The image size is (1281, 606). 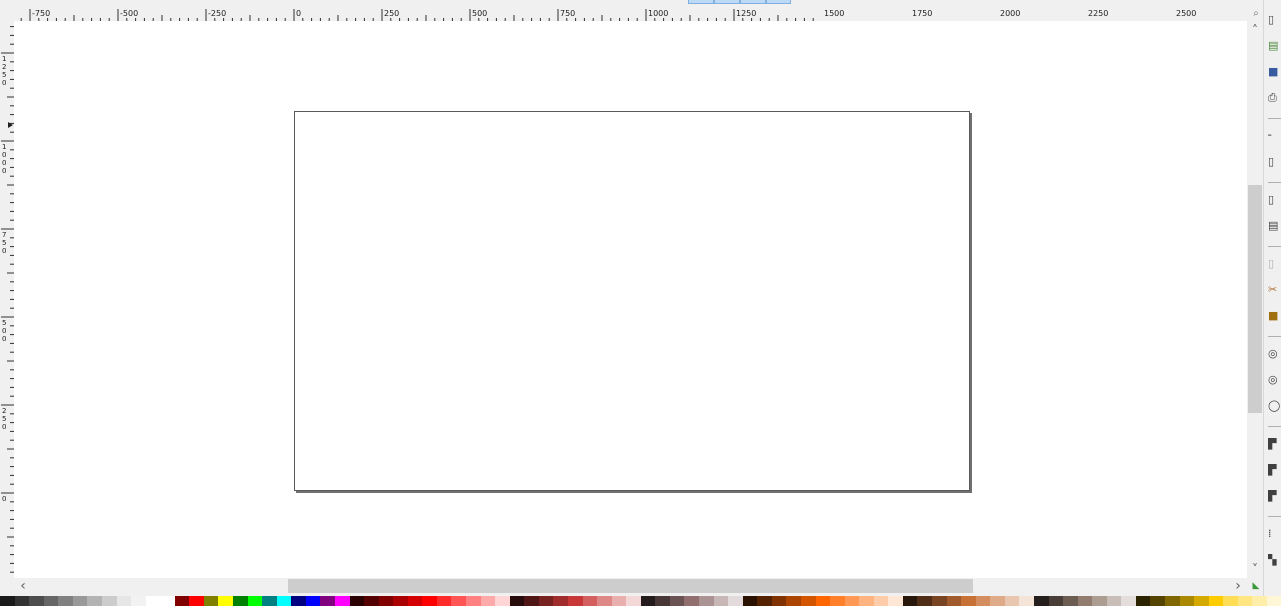 I want to click on group-icon: ⁞, so click(x=1274, y=534).